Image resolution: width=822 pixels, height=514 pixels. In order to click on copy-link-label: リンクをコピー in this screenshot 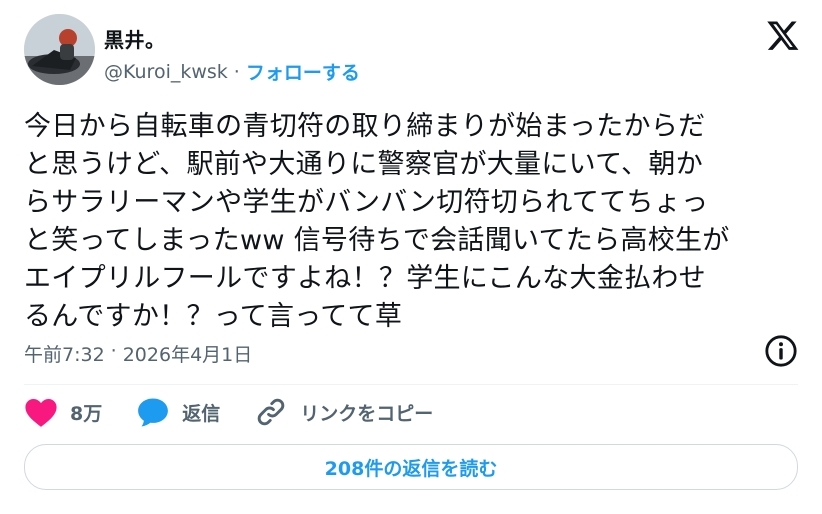, I will do `click(367, 413)`.